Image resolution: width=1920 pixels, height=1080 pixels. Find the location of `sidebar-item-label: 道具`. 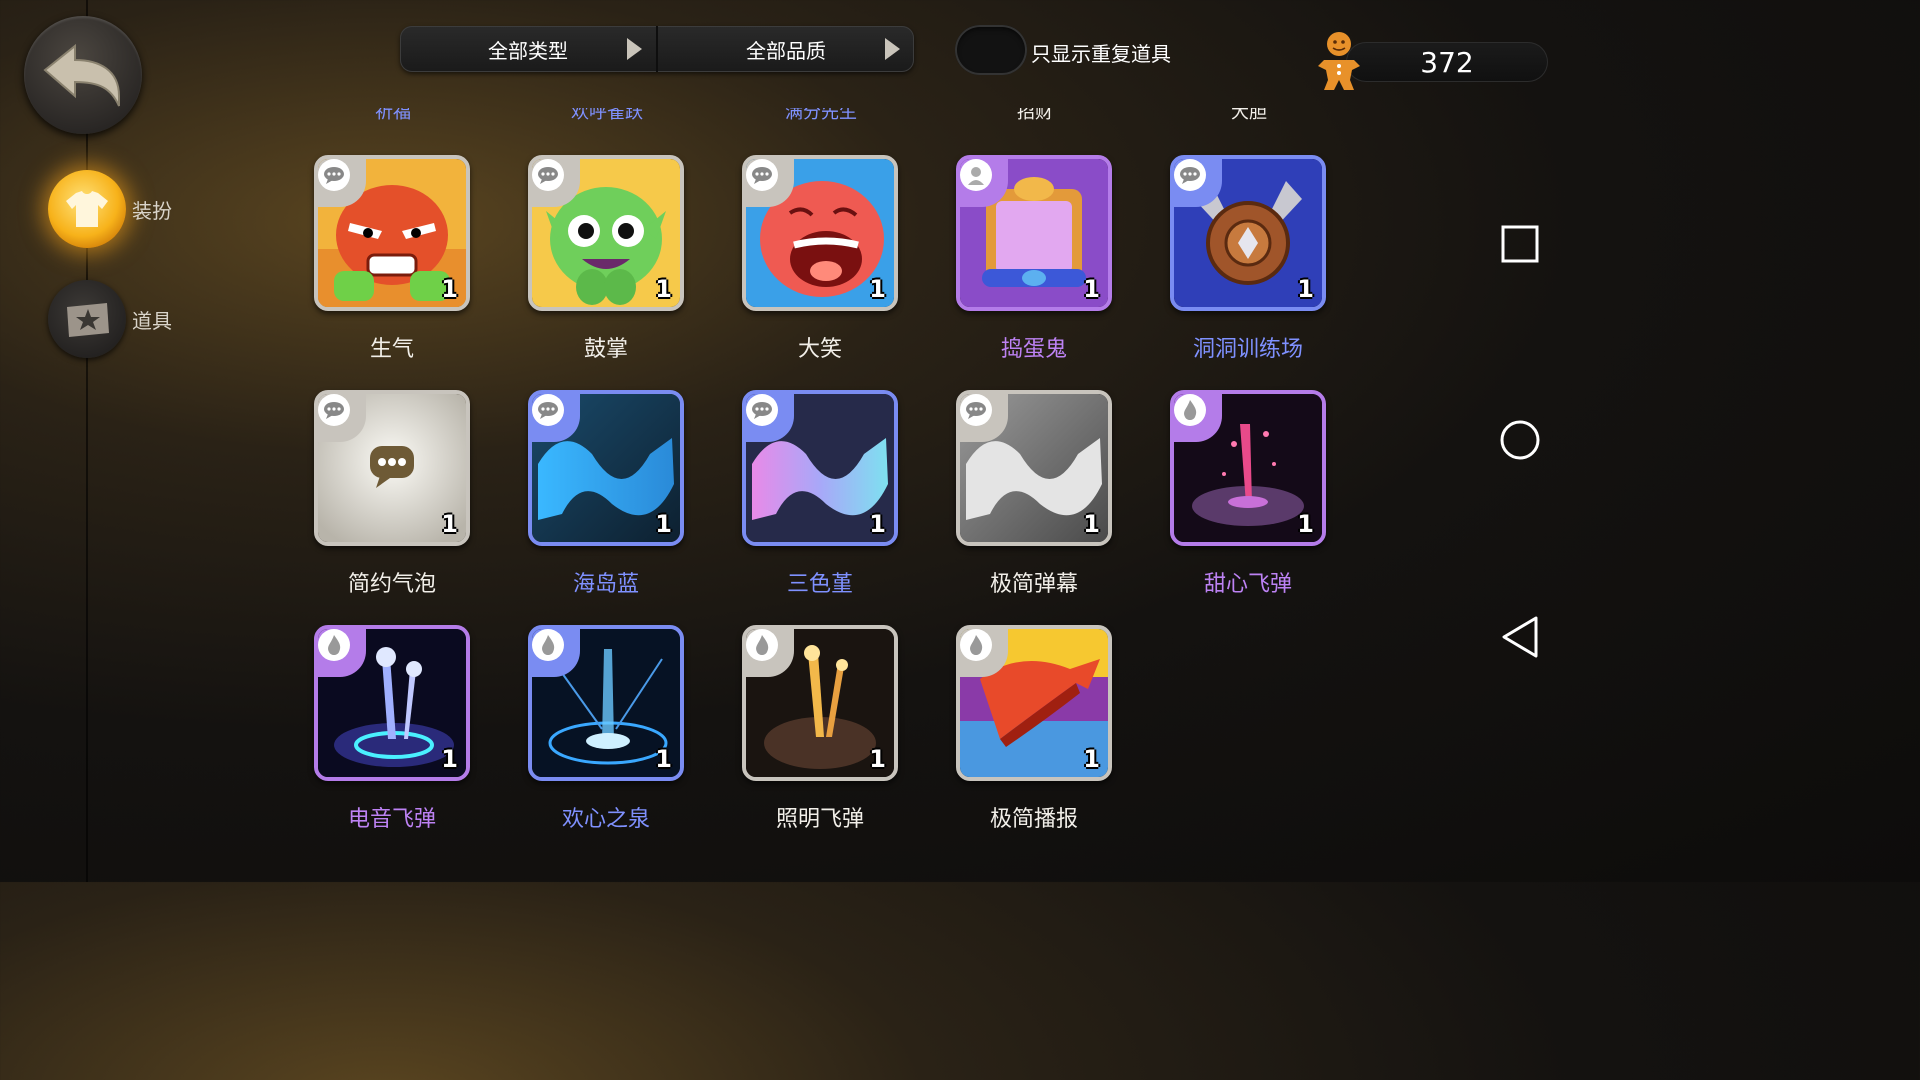

sidebar-item-label: 道具 is located at coordinates (152, 320).